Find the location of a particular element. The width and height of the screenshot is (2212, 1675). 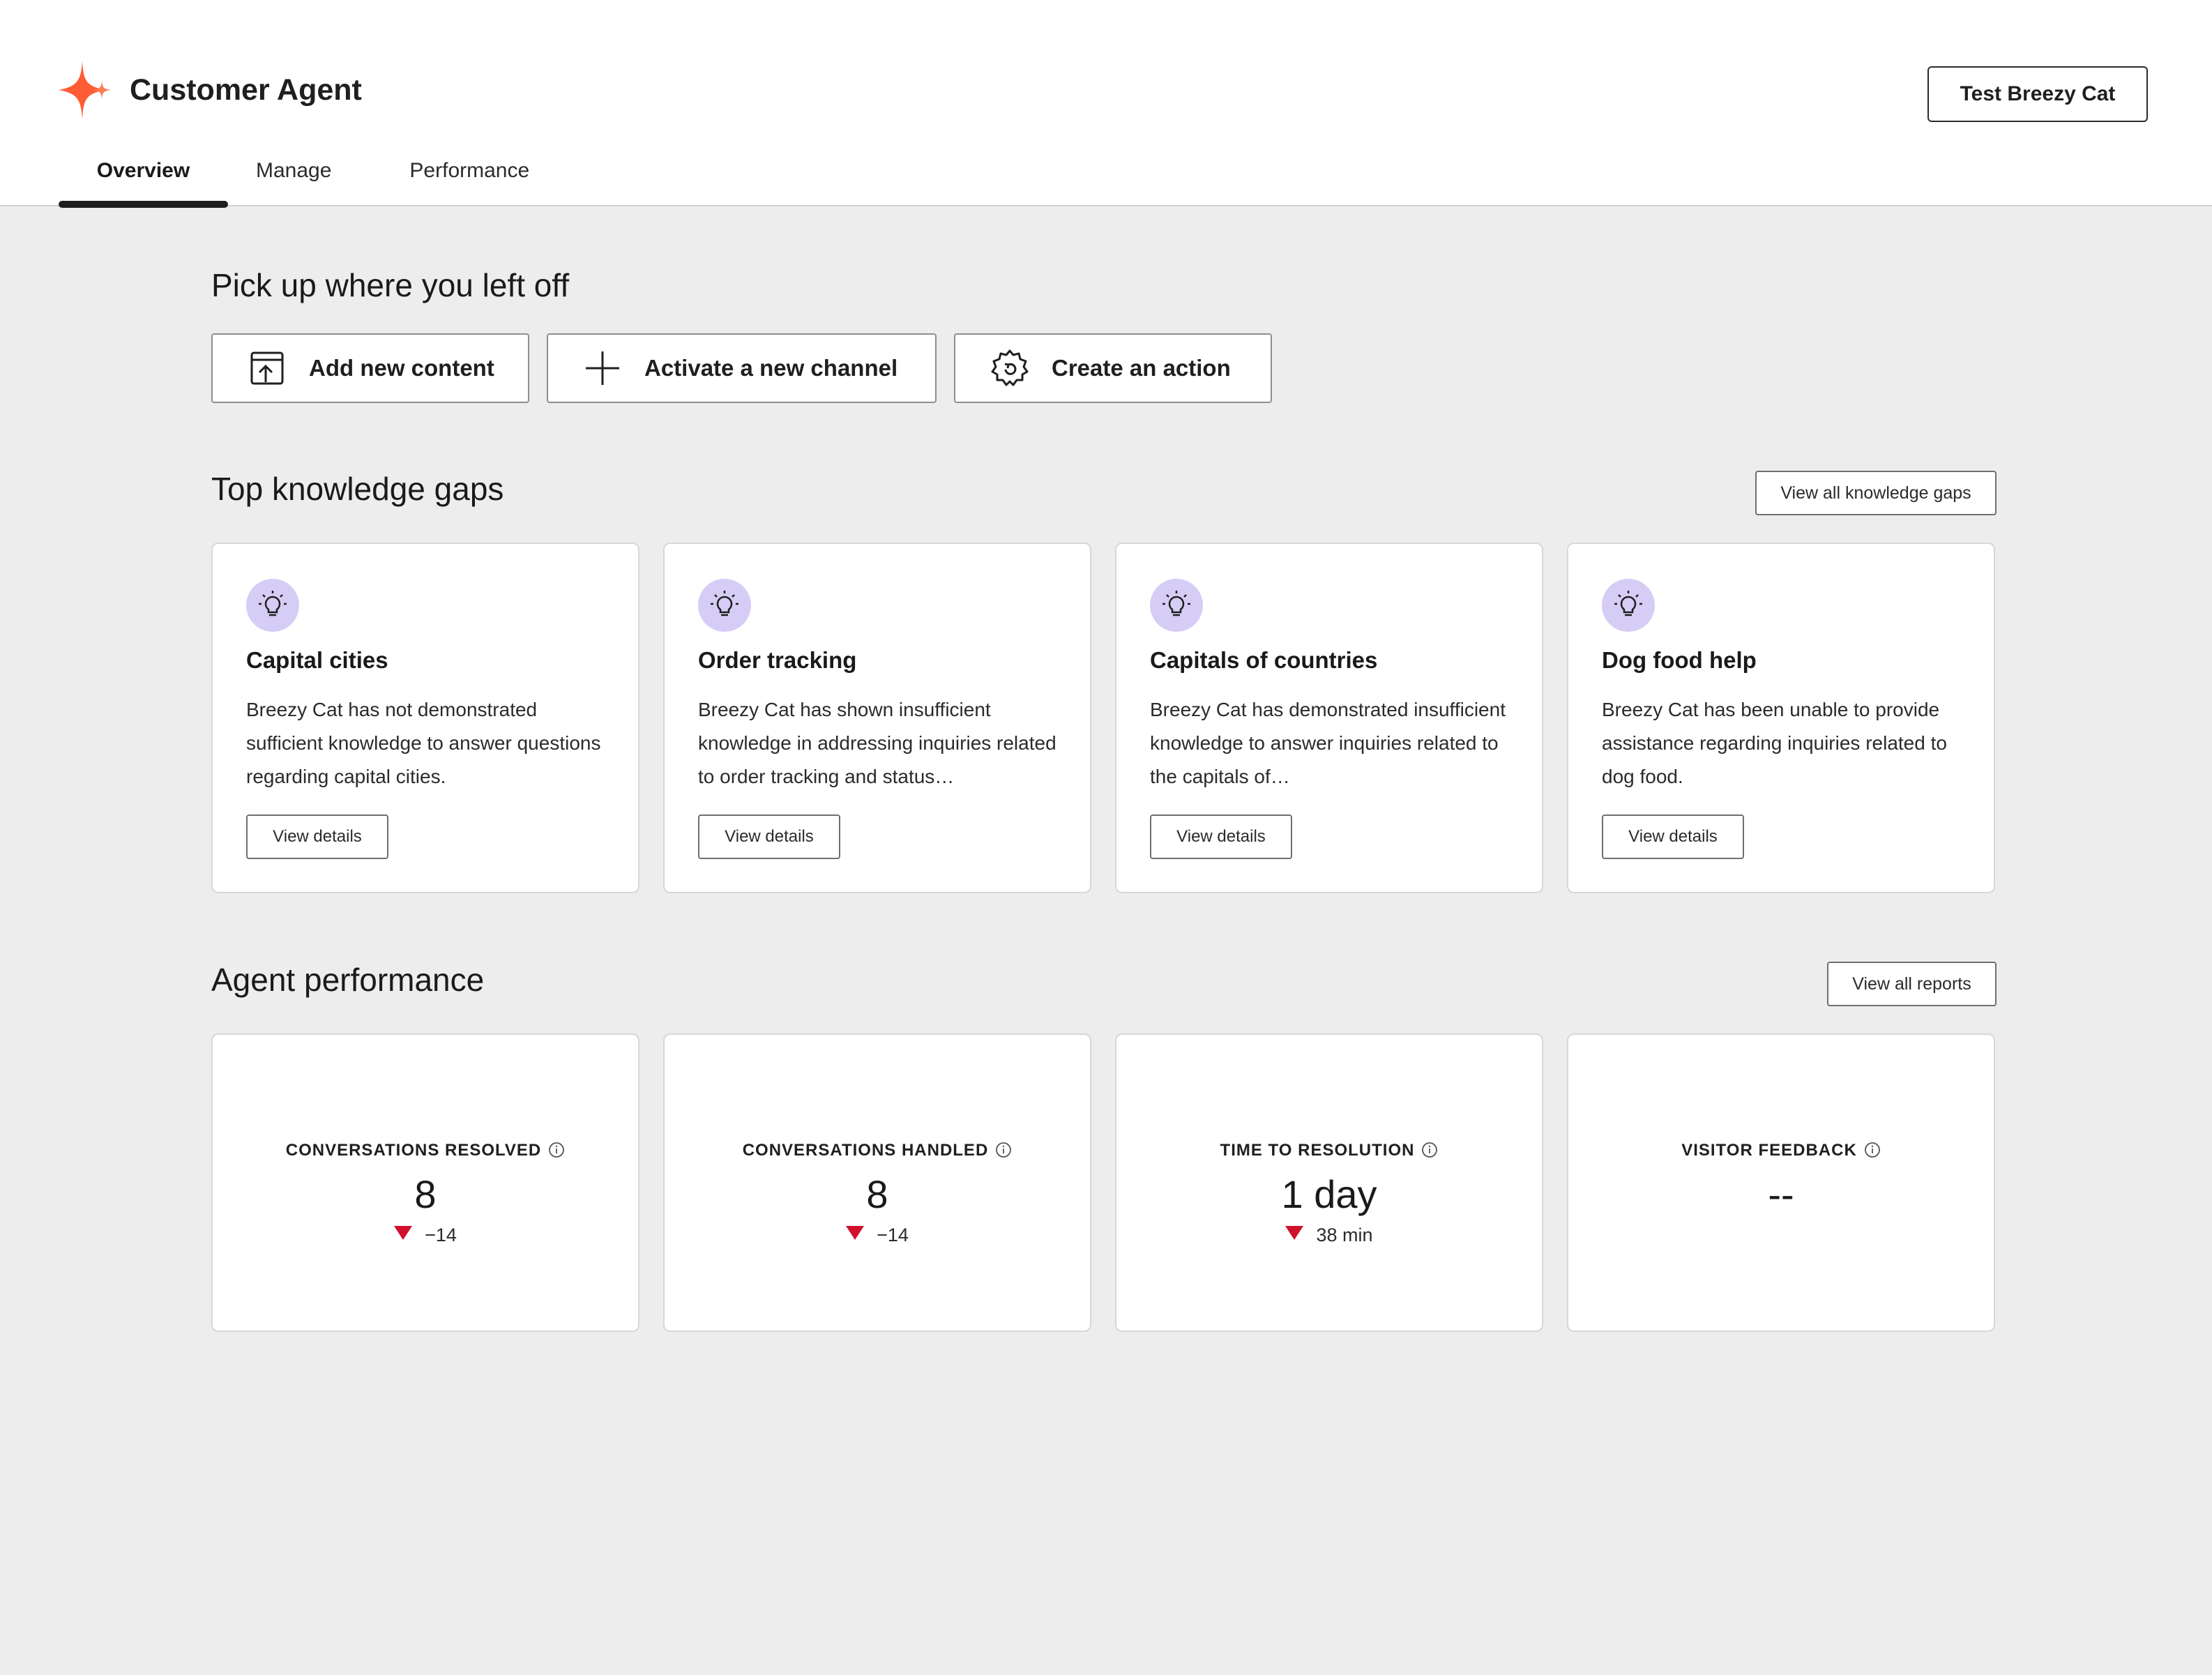

button-label: Create an action is located at coordinates (1141, 368).